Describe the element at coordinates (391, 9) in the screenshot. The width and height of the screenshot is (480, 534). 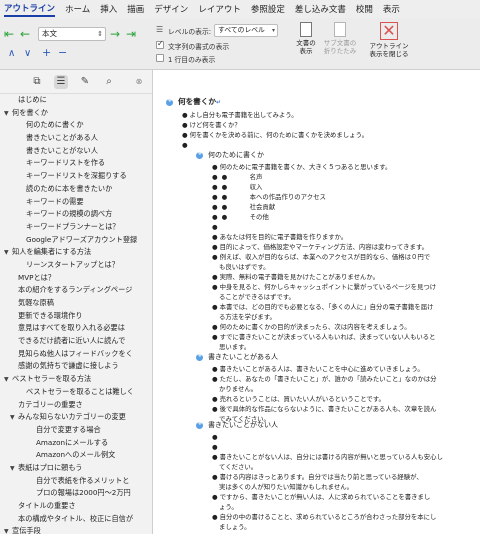
I see `tab-view: 表示` at that location.